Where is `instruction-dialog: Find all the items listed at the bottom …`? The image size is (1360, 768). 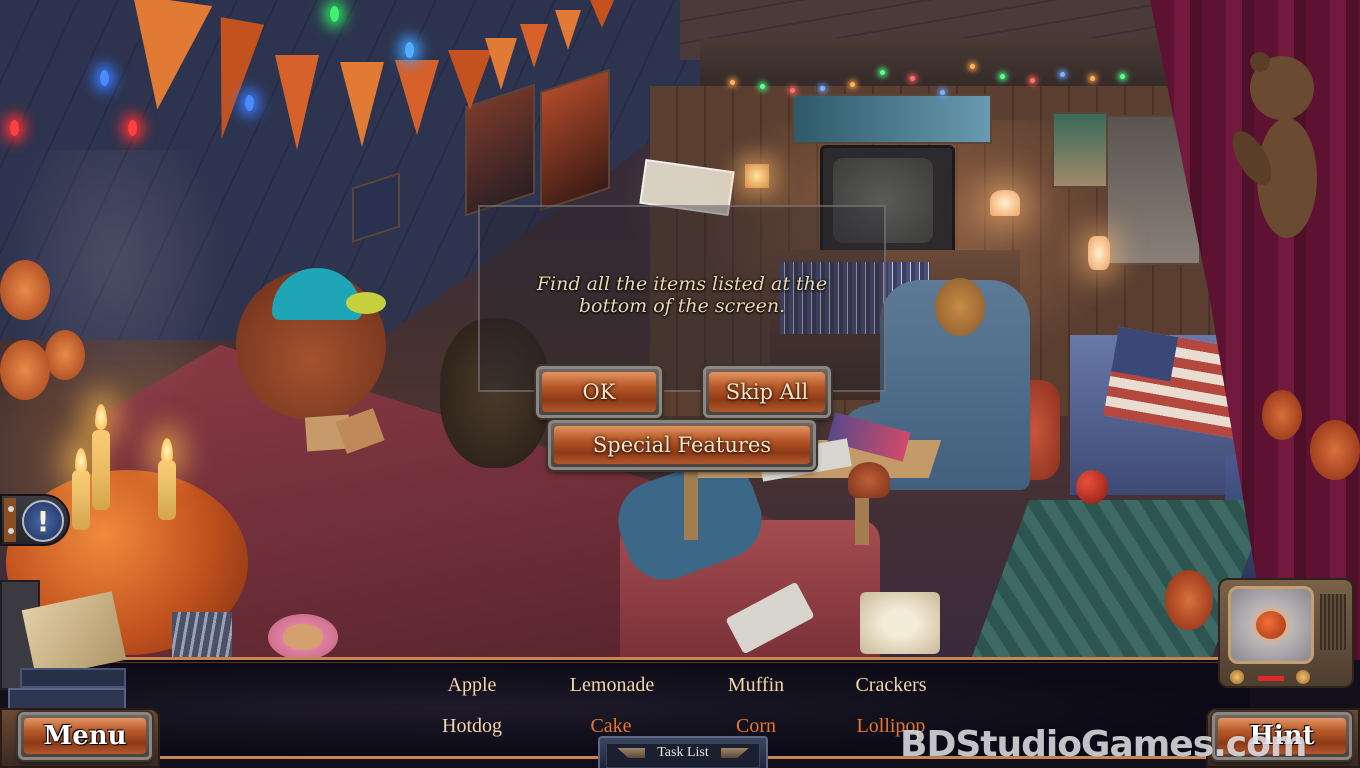 instruction-dialog: Find all the items listed at the bottom … is located at coordinates (682, 298).